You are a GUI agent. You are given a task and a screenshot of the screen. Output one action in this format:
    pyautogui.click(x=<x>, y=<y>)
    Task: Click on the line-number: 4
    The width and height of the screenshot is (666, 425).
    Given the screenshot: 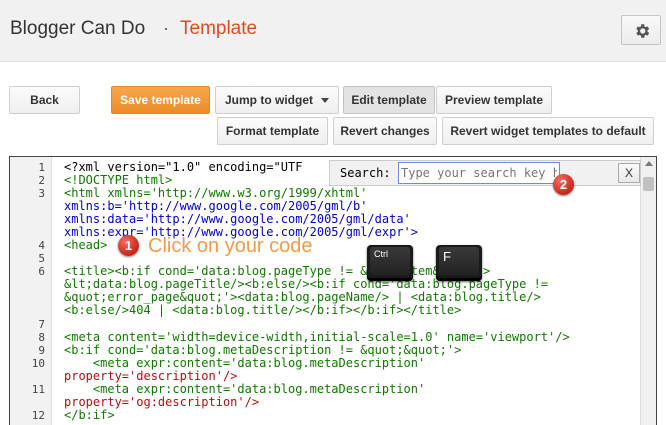 What is the action you would take?
    pyautogui.click(x=41, y=245)
    